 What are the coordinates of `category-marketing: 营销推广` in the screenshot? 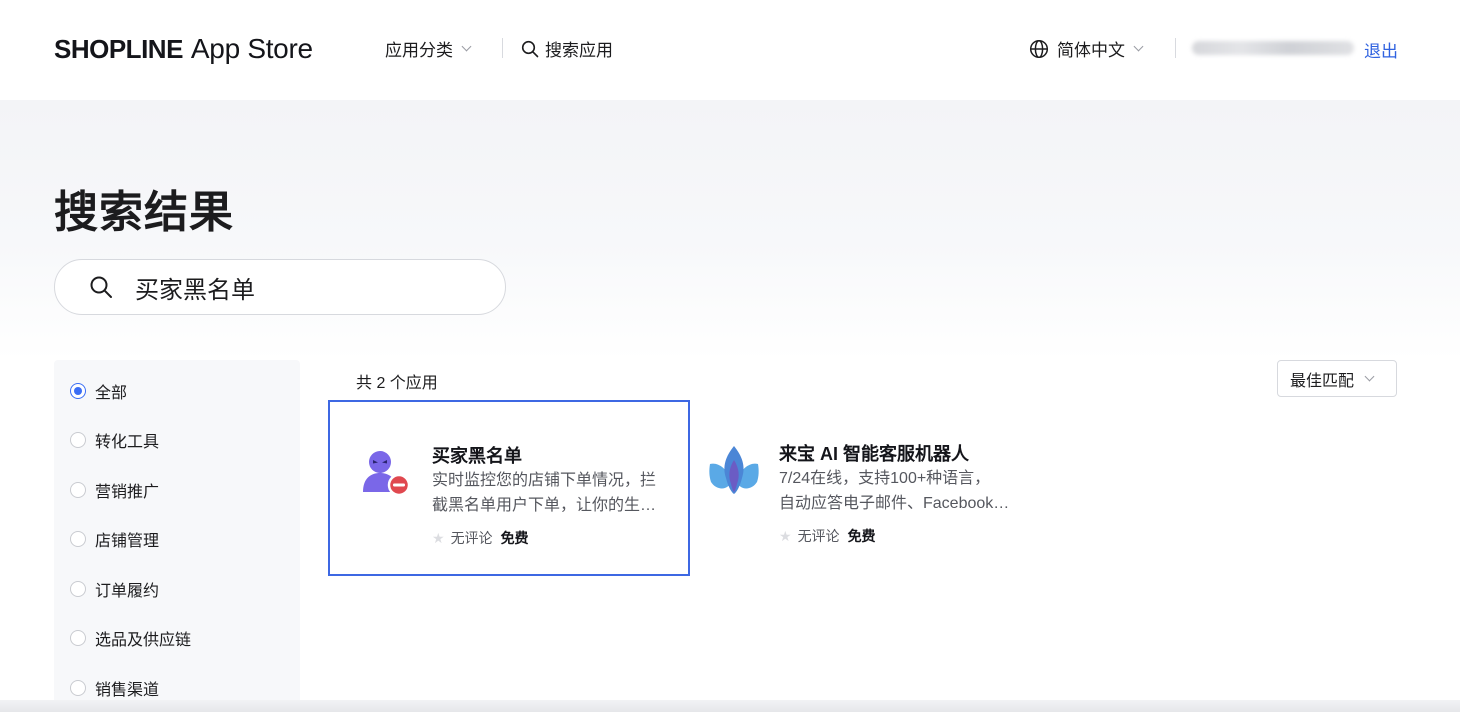 It's located at (114, 490).